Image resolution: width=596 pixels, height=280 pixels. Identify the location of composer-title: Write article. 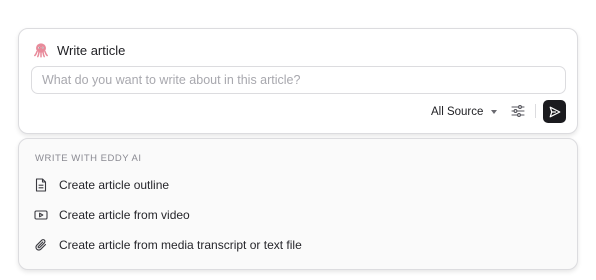
(91, 50).